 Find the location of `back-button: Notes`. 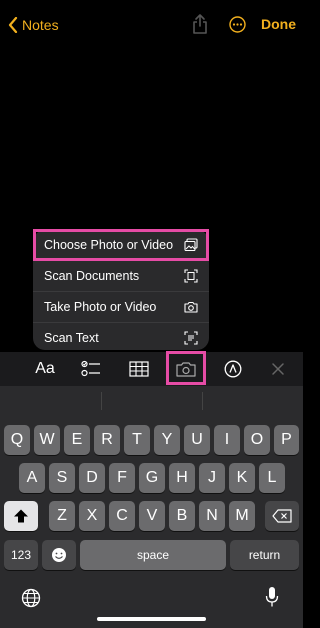

back-button: Notes is located at coordinates (33, 25).